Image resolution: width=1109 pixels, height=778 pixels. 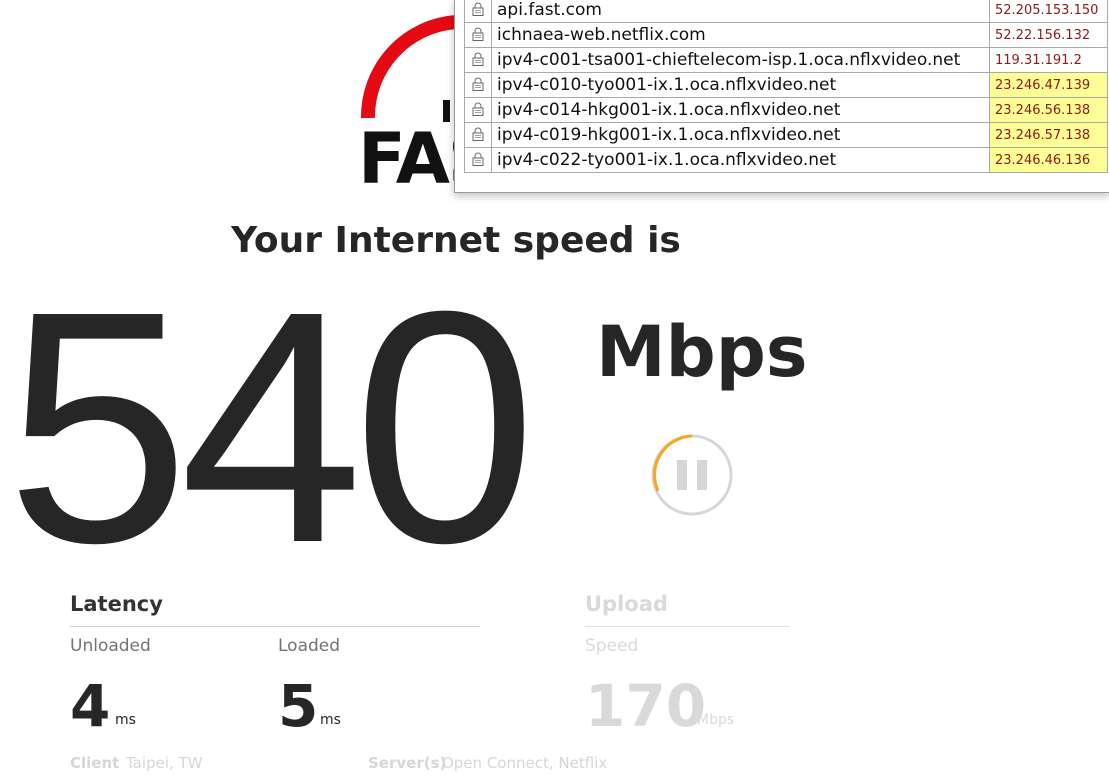 What do you see at coordinates (164, 763) in the screenshot?
I see `client-value: Taipei, TW` at bounding box center [164, 763].